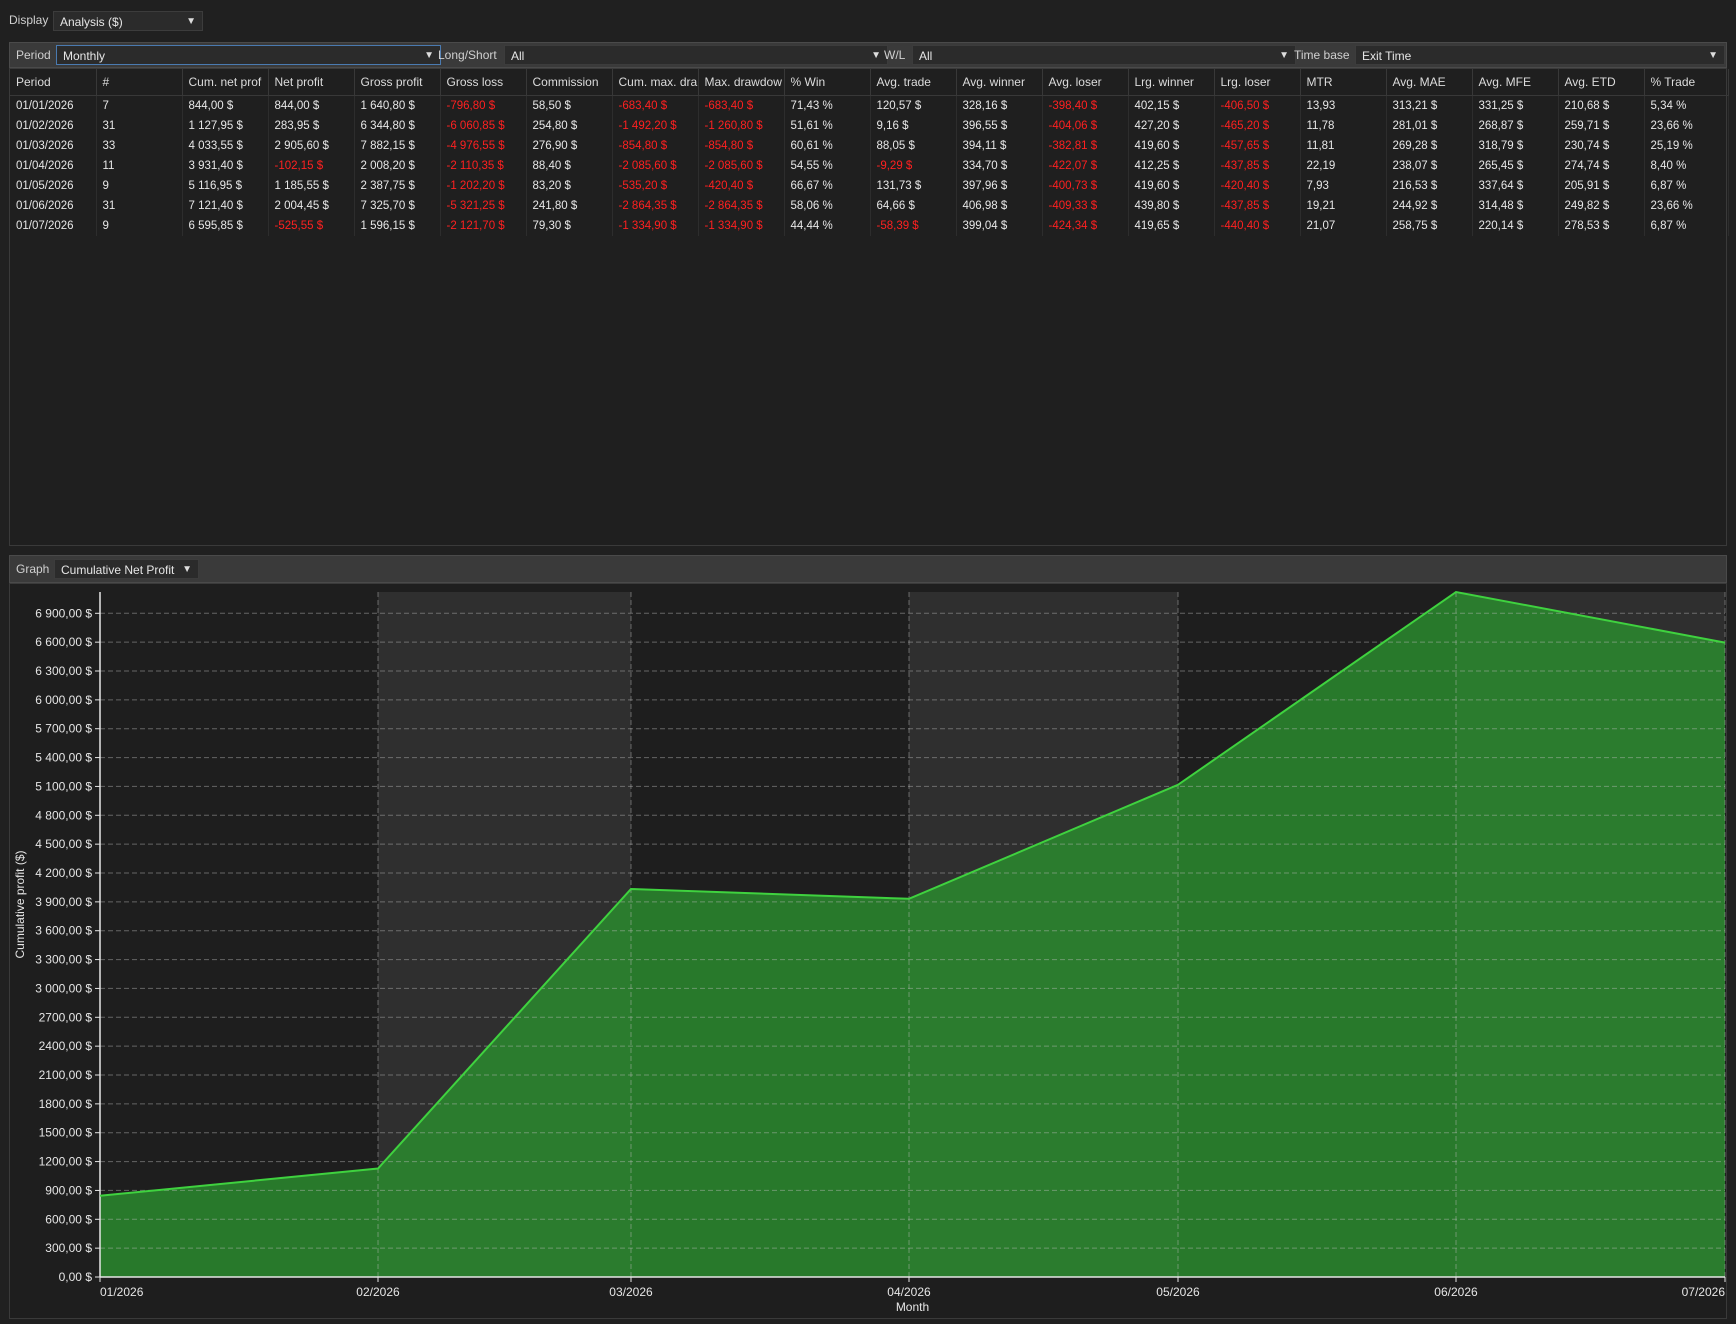  Describe the element at coordinates (225, 226) in the screenshot. I see `table-cell: 6 595,85 $` at that location.